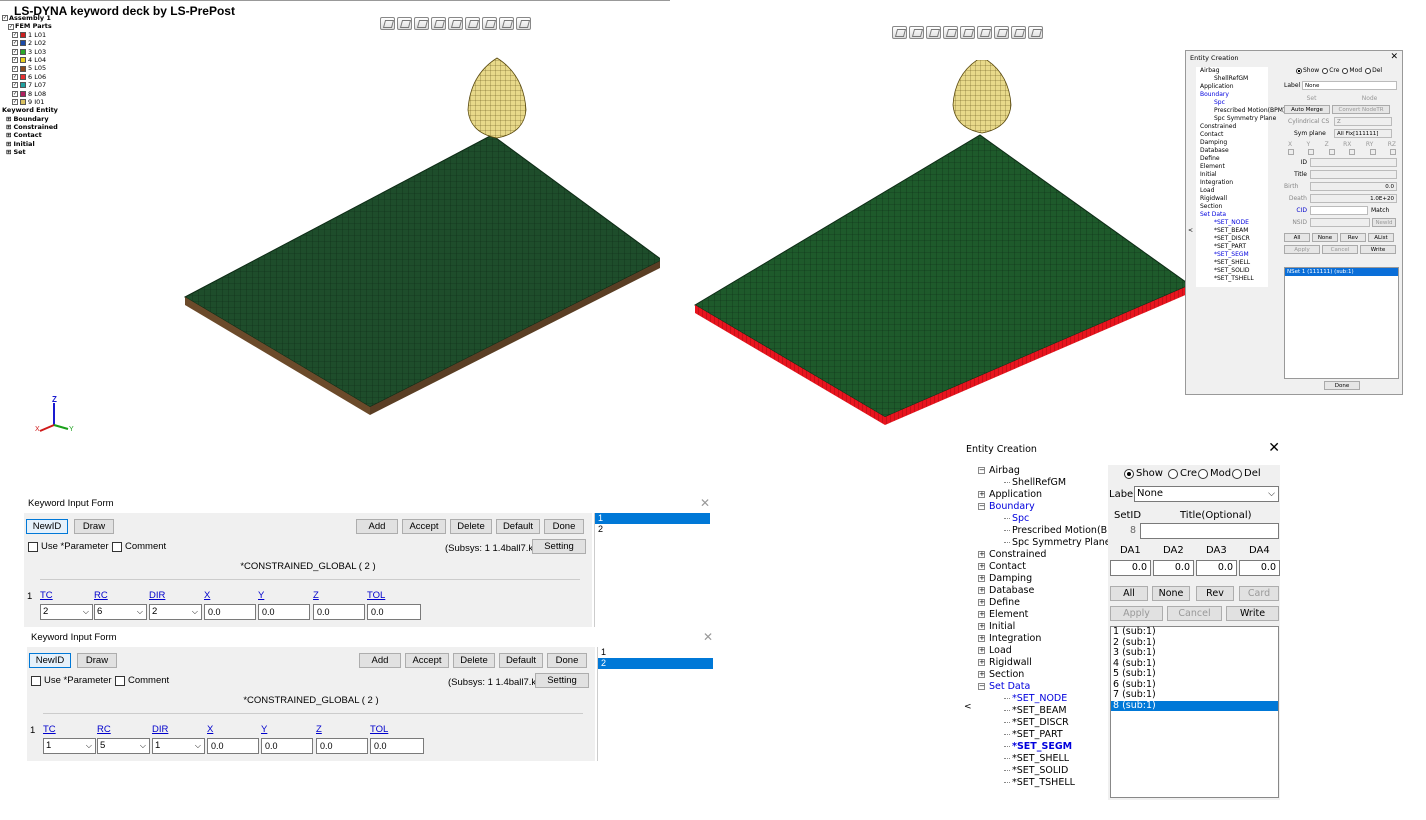 The image size is (1426, 820). I want to click on tree-keyword: ⊞ Contact, so click(30, 135).